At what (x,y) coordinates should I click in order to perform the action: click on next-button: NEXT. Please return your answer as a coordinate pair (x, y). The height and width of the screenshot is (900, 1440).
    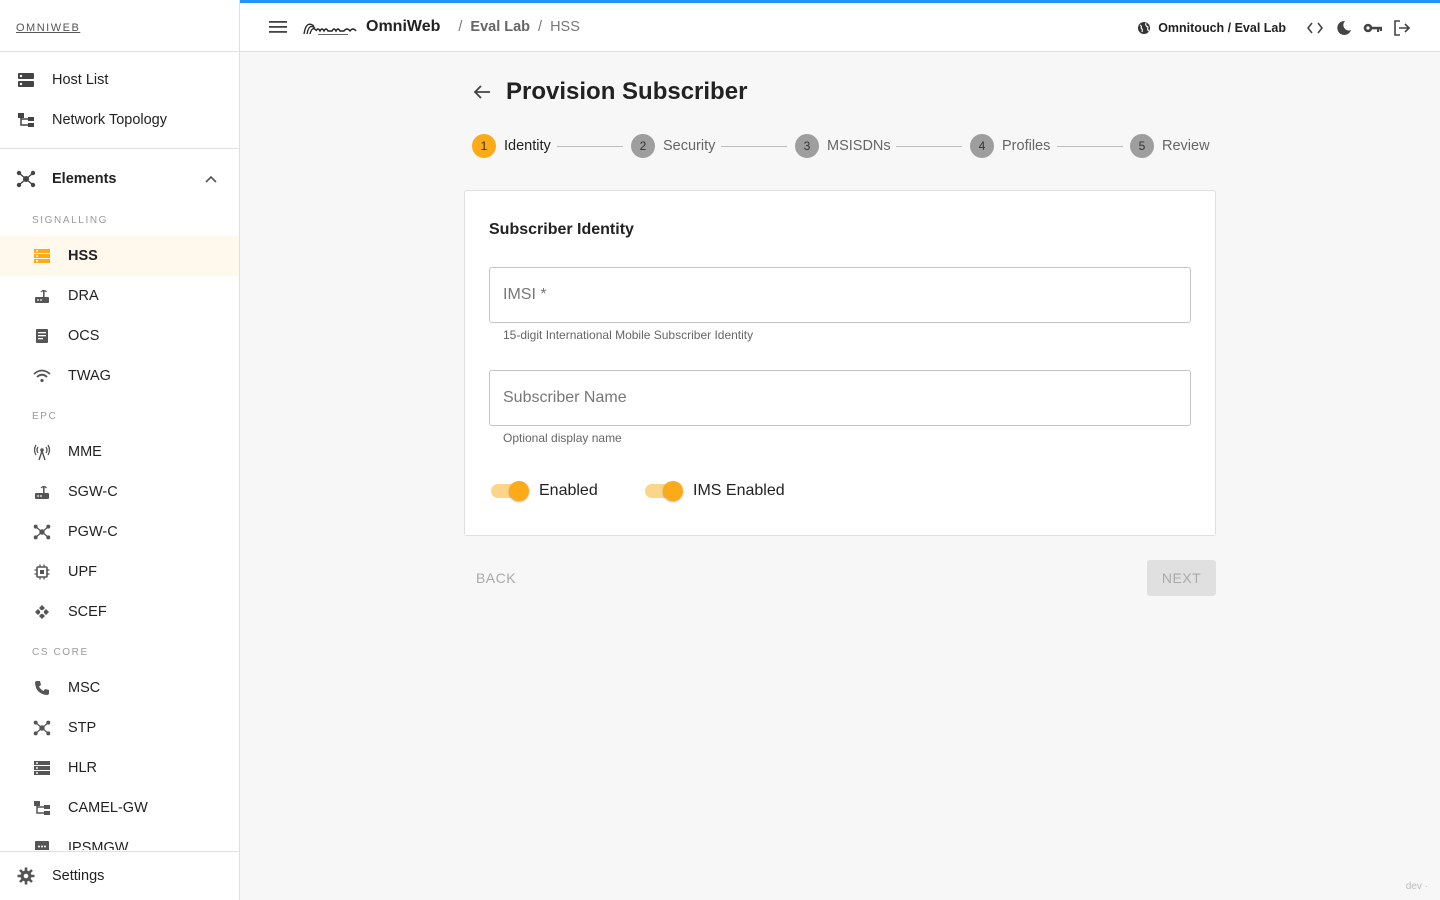
    Looking at the image, I should click on (1181, 578).